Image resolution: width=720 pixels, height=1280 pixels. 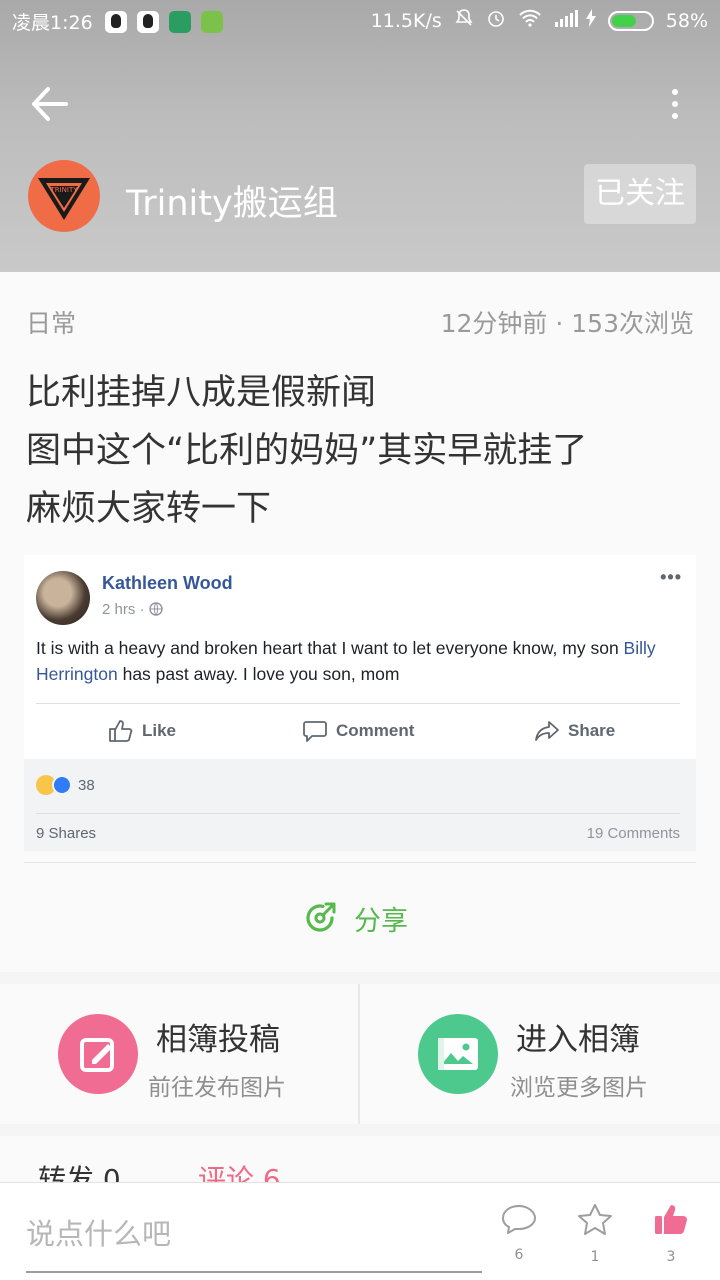 I want to click on fb-like: Like, so click(x=142, y=731).